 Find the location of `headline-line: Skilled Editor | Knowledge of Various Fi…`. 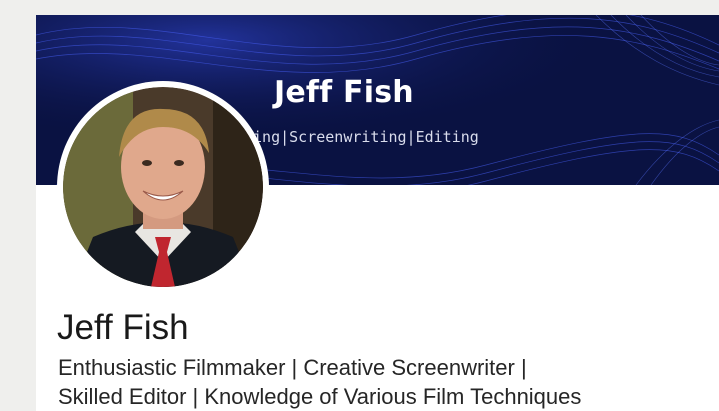

headline-line: Skilled Editor | Knowledge of Various Fi… is located at coordinates (320, 396).